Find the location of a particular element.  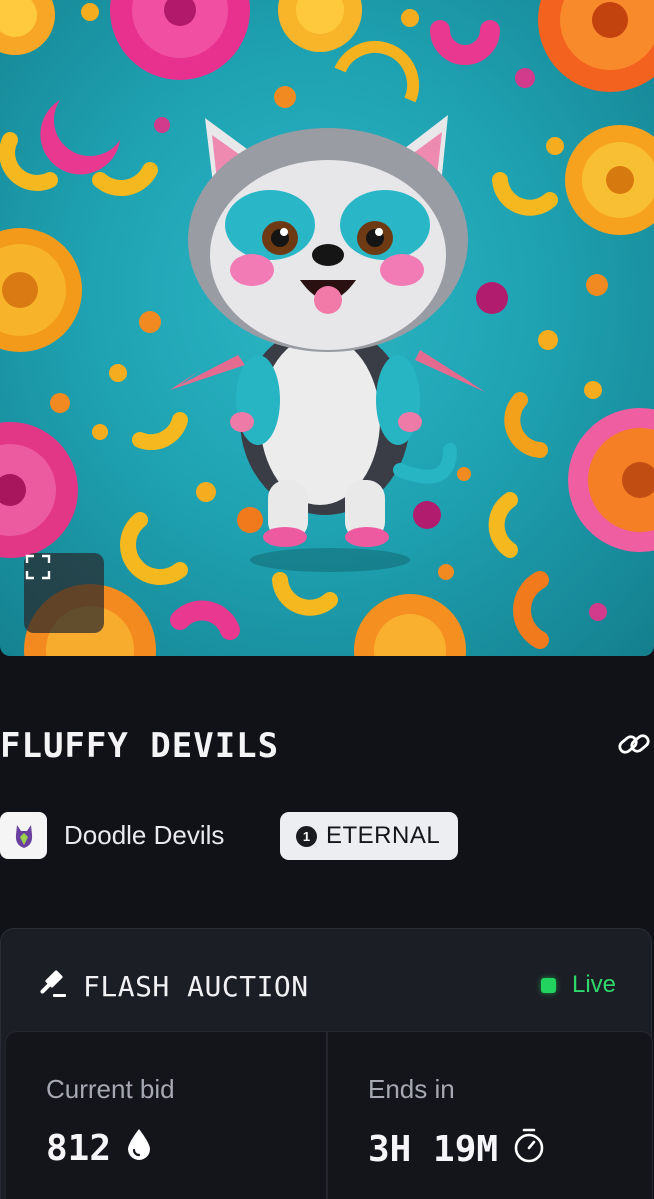

ends-in-value-row: 3H 19M is located at coordinates (457, 1149).